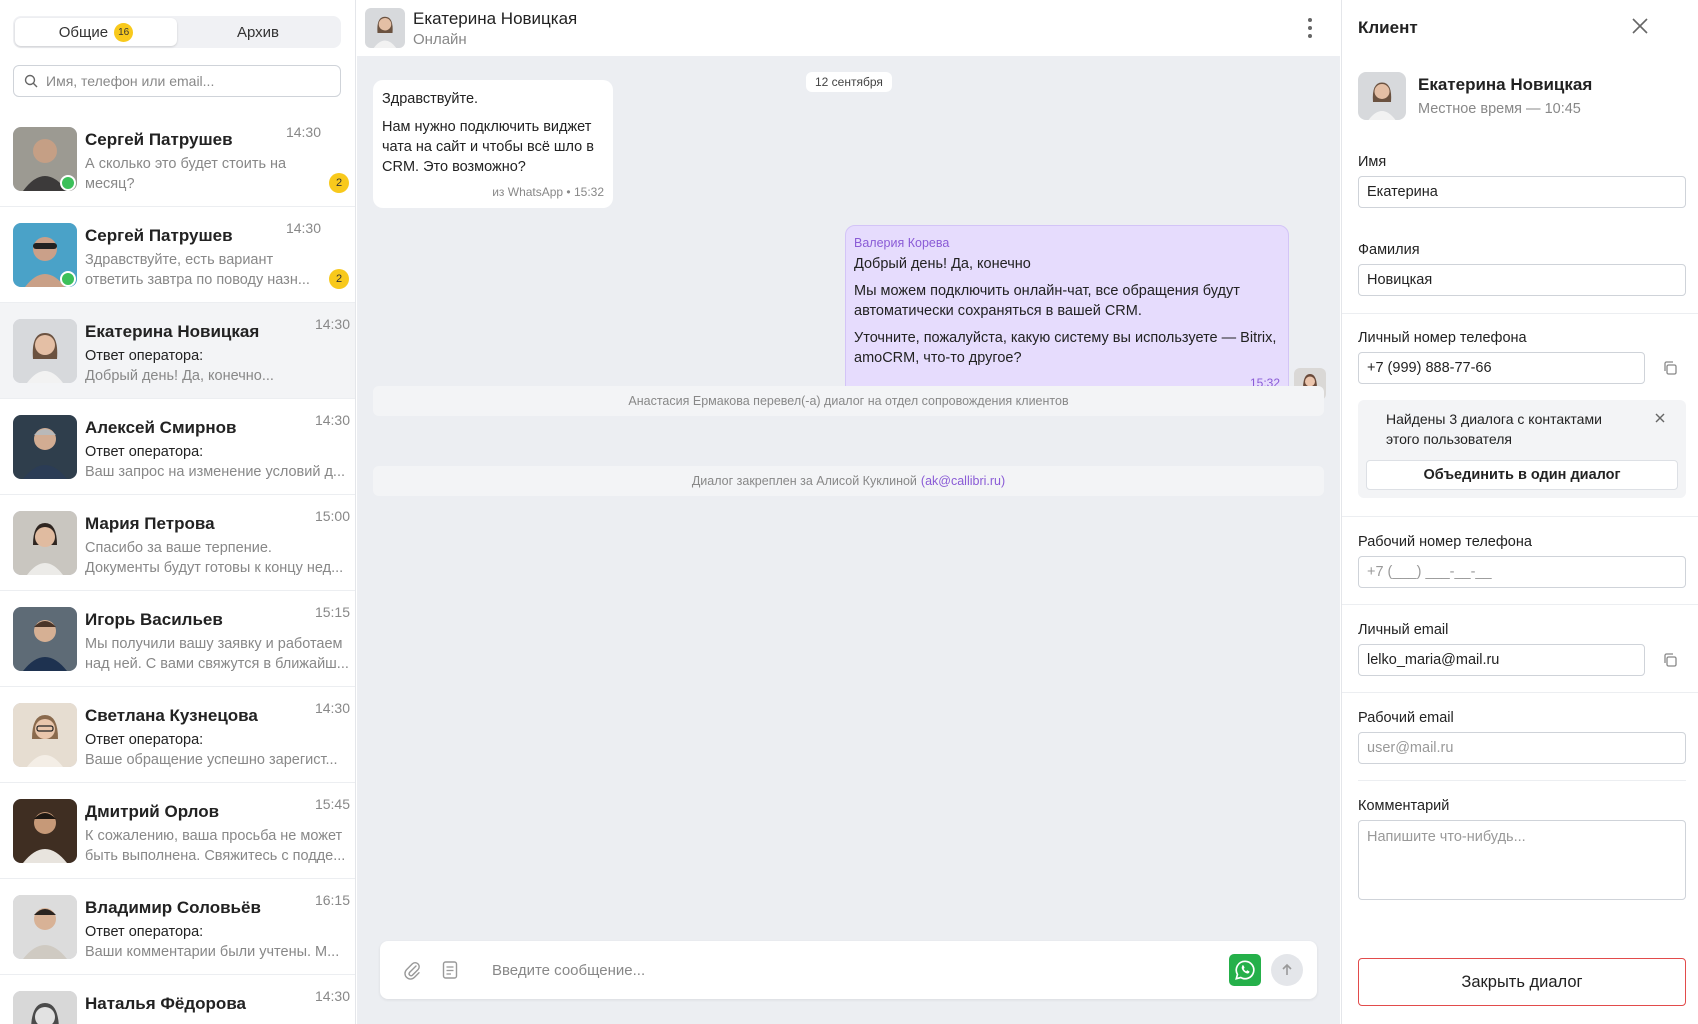 Image resolution: width=1698 pixels, height=1024 pixels. I want to click on merge-dialogs-button: Объединить в один диалог, so click(1522, 475).